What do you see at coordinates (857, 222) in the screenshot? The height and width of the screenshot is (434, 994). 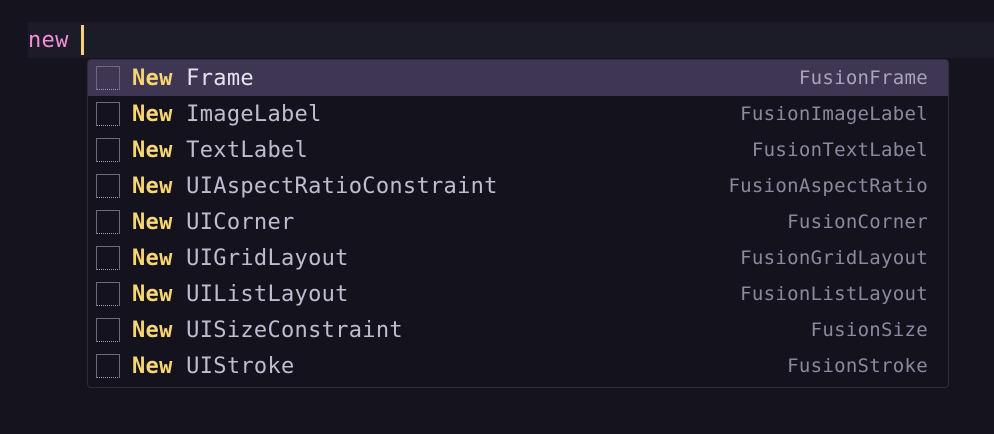 I see `completion-detail: FusionCorner` at bounding box center [857, 222].